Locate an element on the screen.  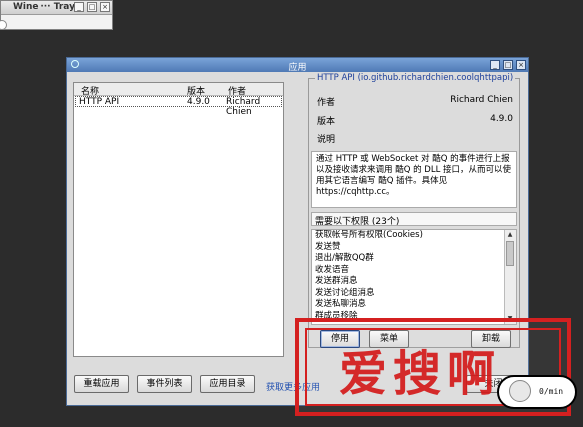
scroll-up-icon: ▲ is located at coordinates (510, 235).